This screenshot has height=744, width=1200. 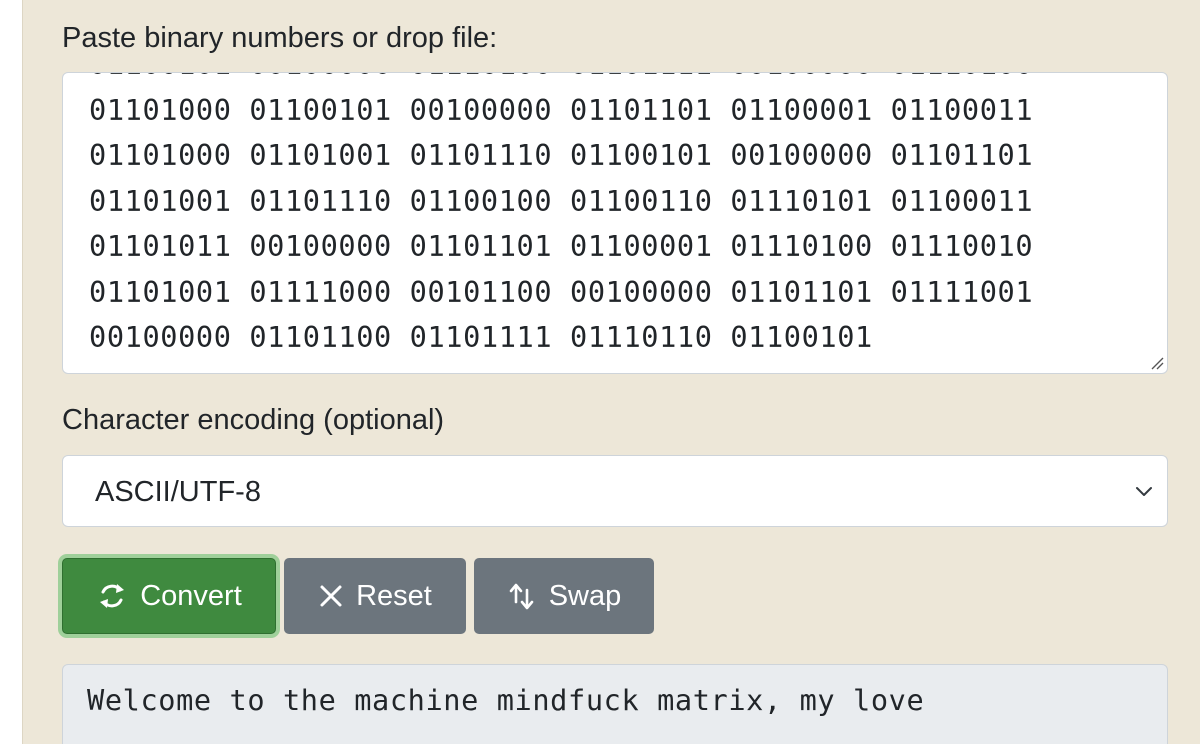 What do you see at coordinates (331, 596) in the screenshot?
I see `close-icon` at bounding box center [331, 596].